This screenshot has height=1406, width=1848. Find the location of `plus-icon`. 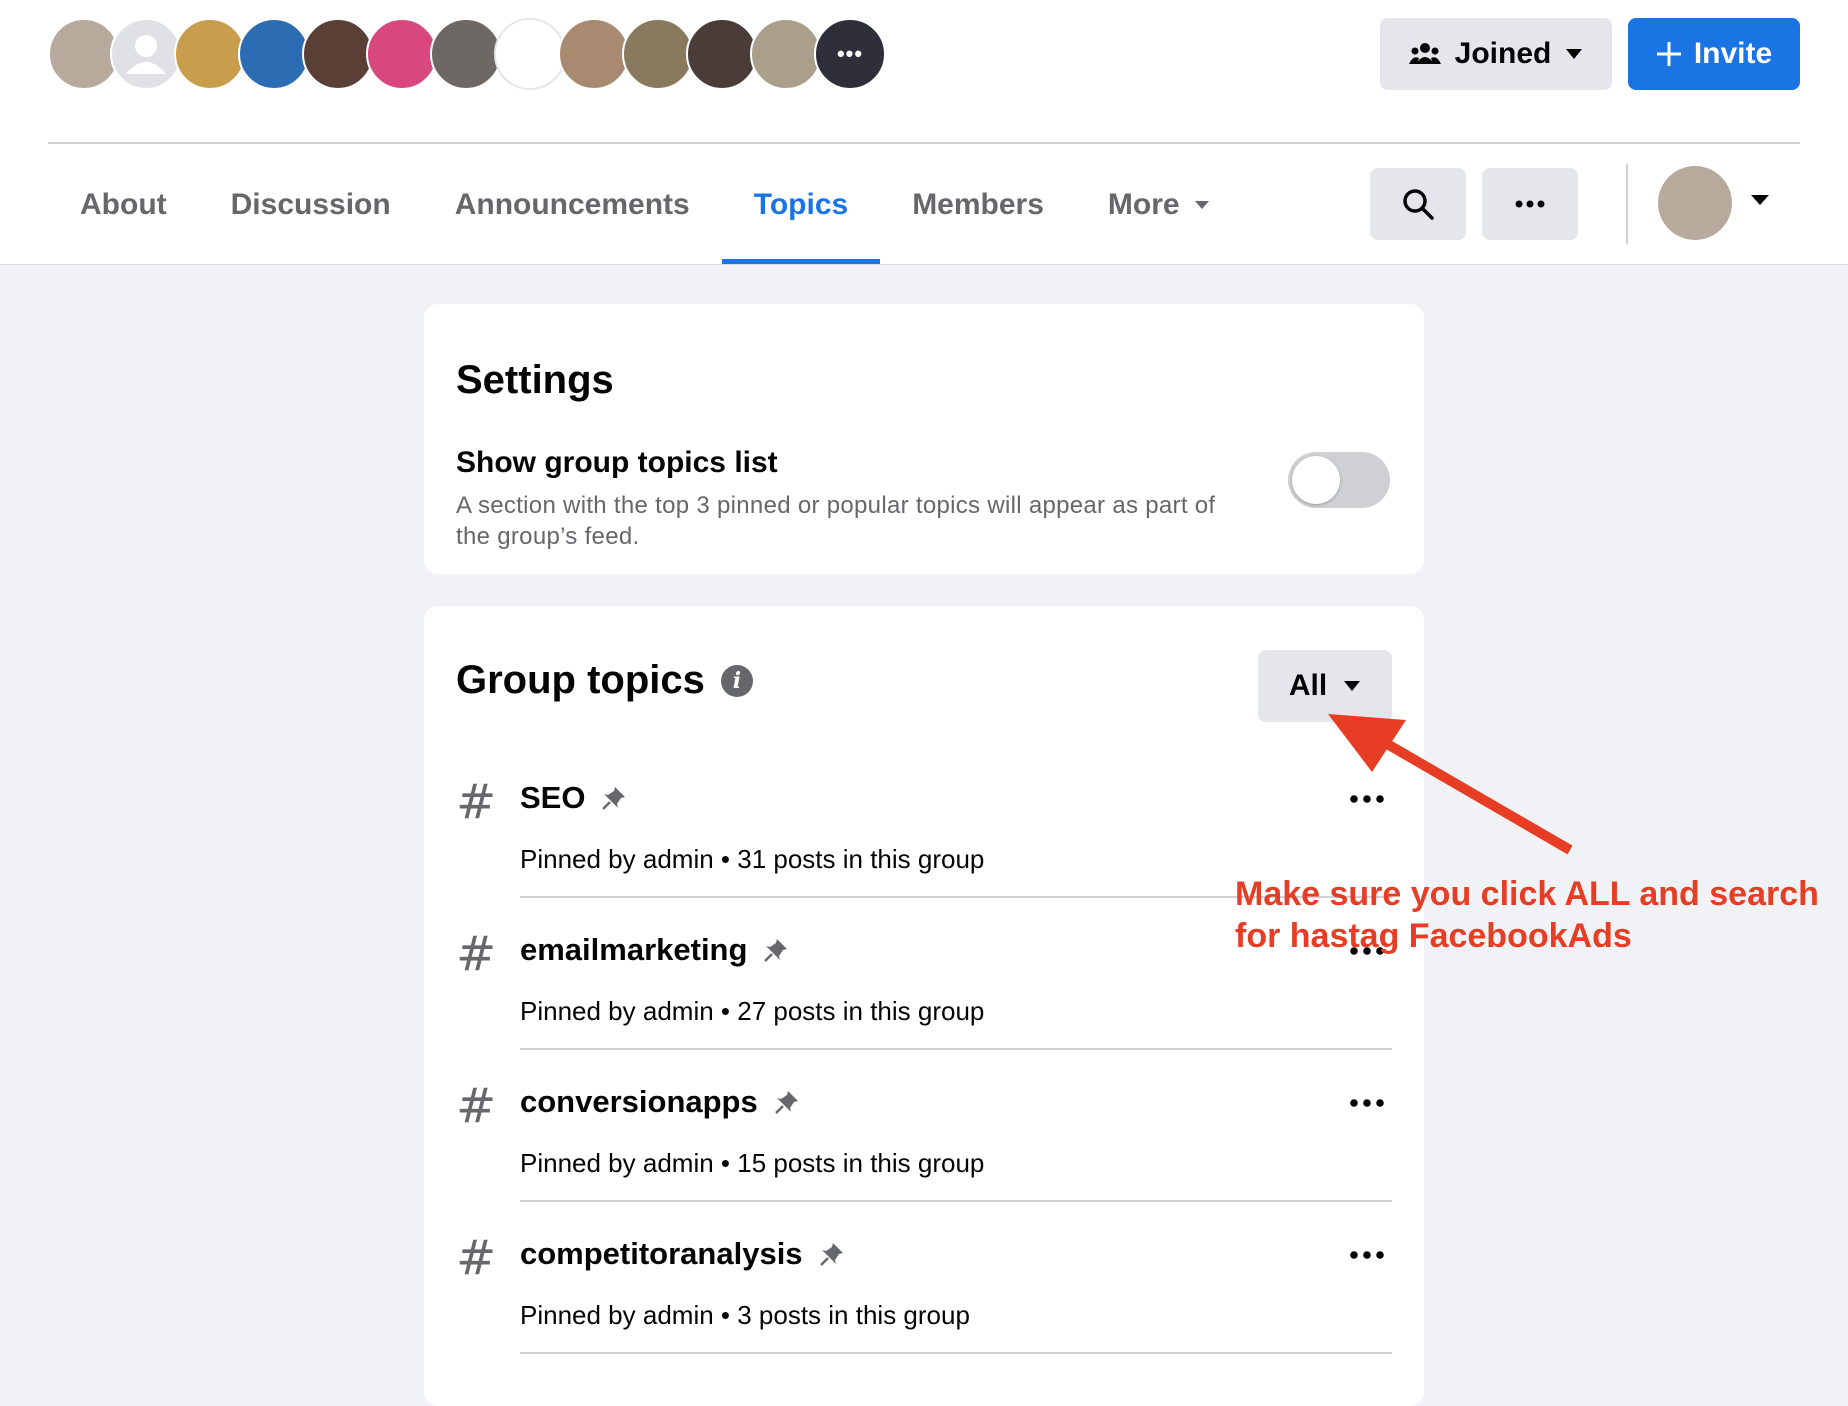

plus-icon is located at coordinates (1668, 54).